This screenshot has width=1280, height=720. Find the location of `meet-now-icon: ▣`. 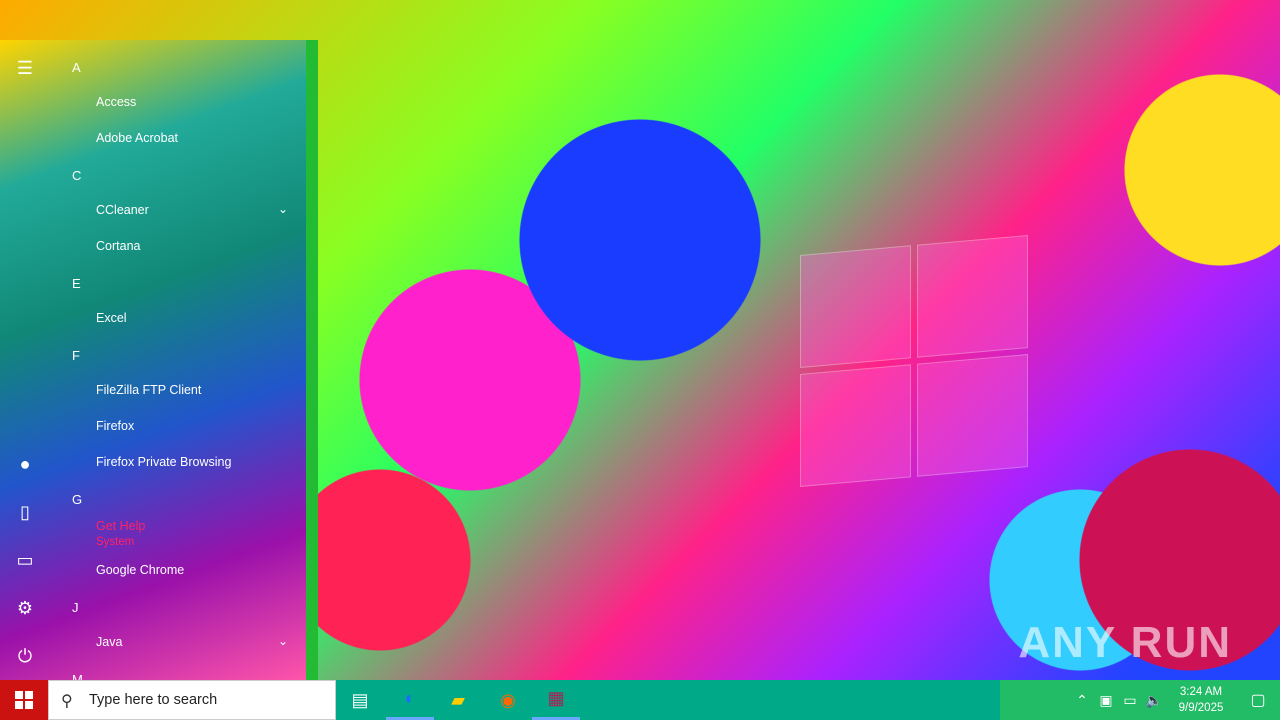

meet-now-icon: ▣ is located at coordinates (1106, 700).